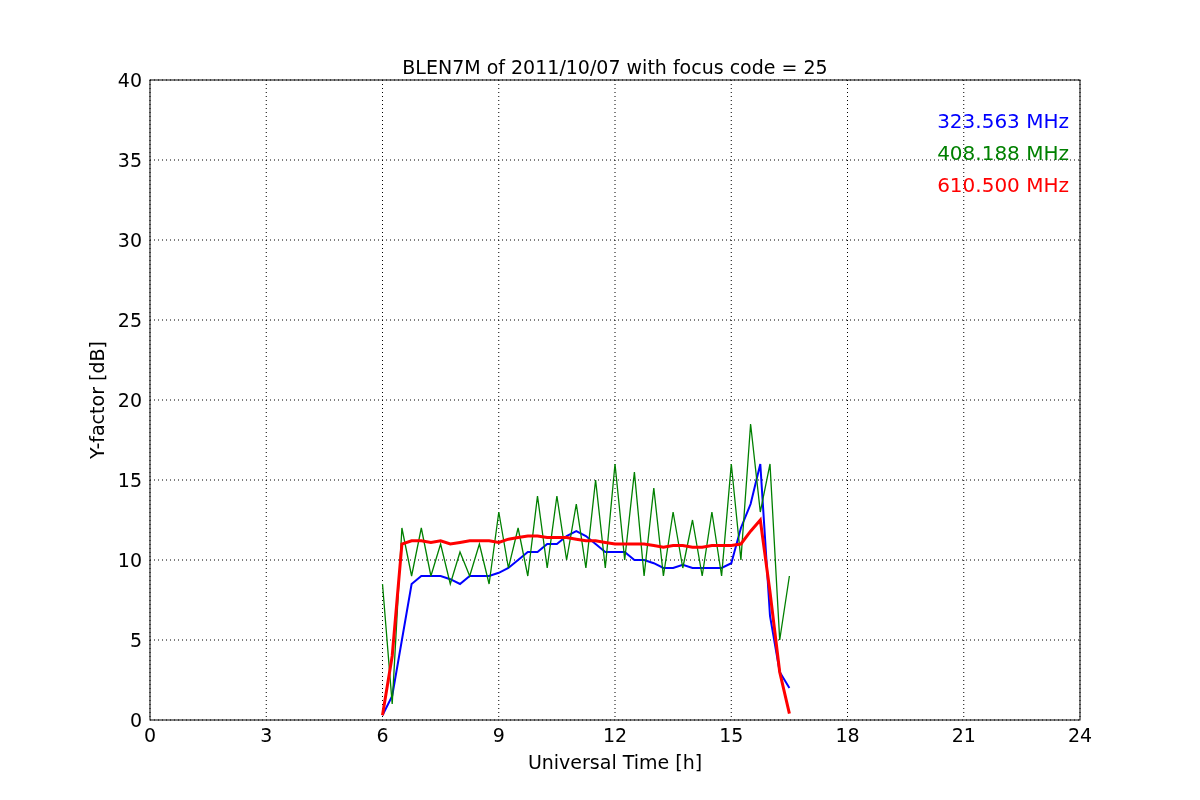 The image size is (1200, 800). Describe the element at coordinates (382, 735) in the screenshot. I see `tick-label: 6` at that location.